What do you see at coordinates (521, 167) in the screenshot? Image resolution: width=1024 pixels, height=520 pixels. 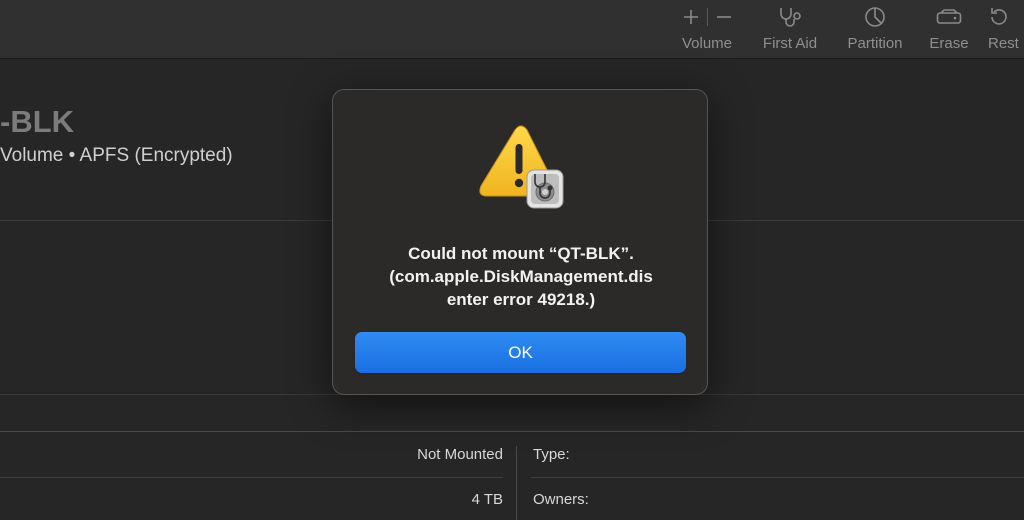 I see `warning-icon` at bounding box center [521, 167].